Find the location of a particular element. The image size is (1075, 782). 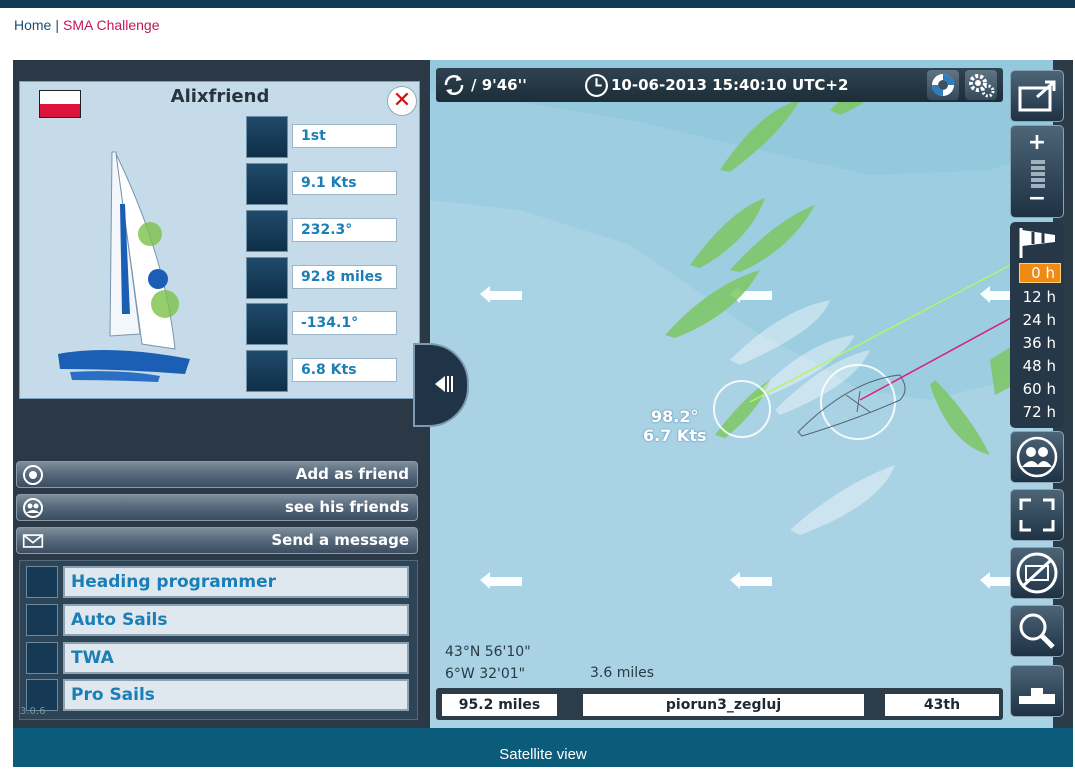

tool-twa: TWA is located at coordinates (218, 658).